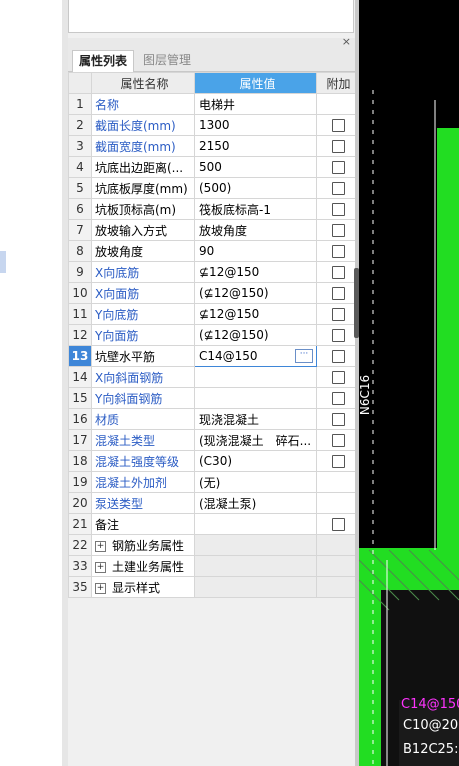  Describe the element at coordinates (143, 230) in the screenshot. I see `property-name-cell: 放坡输入方式` at that location.